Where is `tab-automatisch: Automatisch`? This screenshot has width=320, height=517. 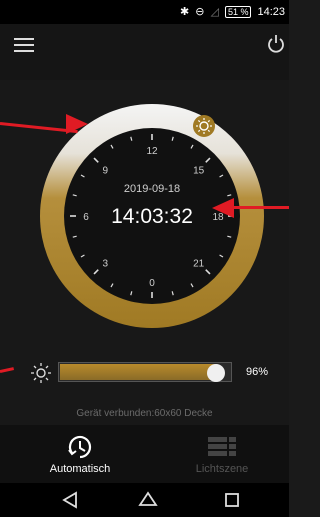
tab-automatisch: Automatisch is located at coordinates (80, 454).